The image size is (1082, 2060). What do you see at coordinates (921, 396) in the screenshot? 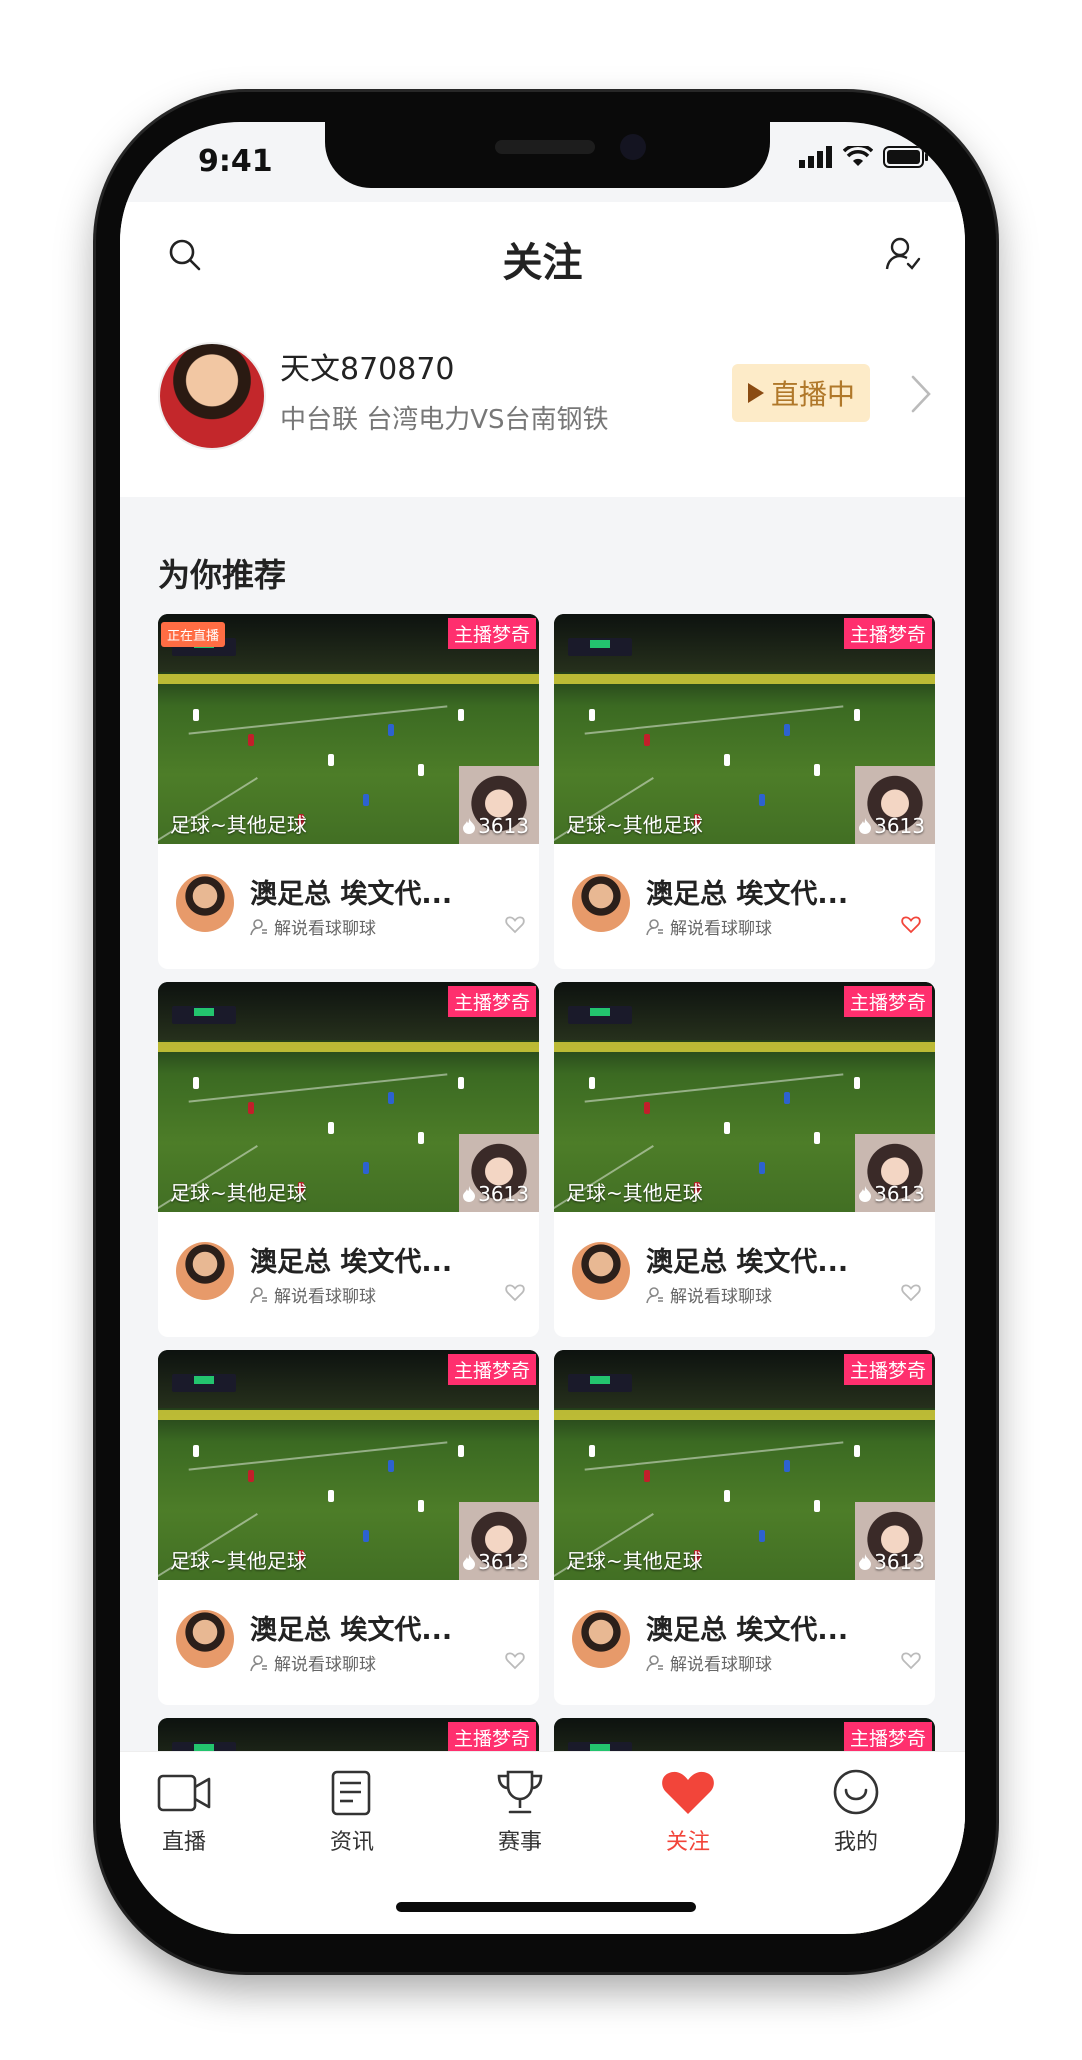
I see `chevron-right-icon` at bounding box center [921, 396].